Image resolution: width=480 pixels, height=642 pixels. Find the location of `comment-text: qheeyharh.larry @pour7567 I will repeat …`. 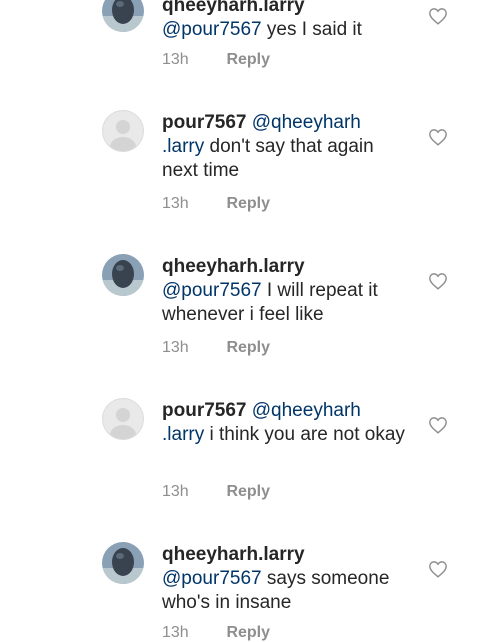

comment-text: qheeyharh.larry @pour7567 I will repeat … is located at coordinates (286, 291).